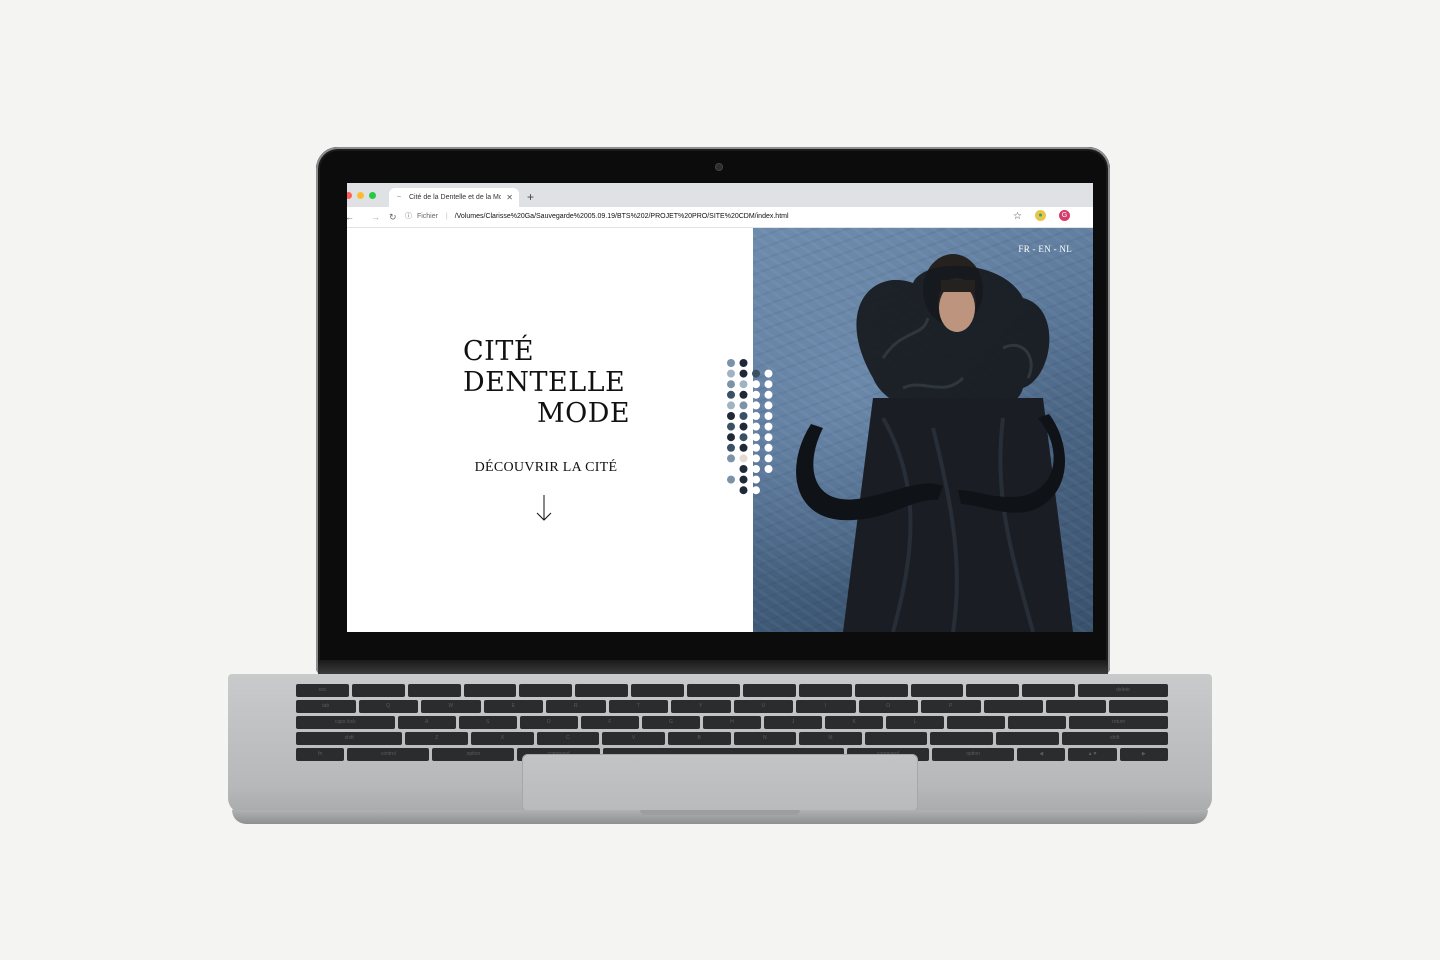 This screenshot has height=960, width=1440. What do you see at coordinates (550, 430) in the screenshot?
I see `hero-left-panel: CITÉ DENTELLE MODE DÉCOUVRIR LA CITÉ` at bounding box center [550, 430].